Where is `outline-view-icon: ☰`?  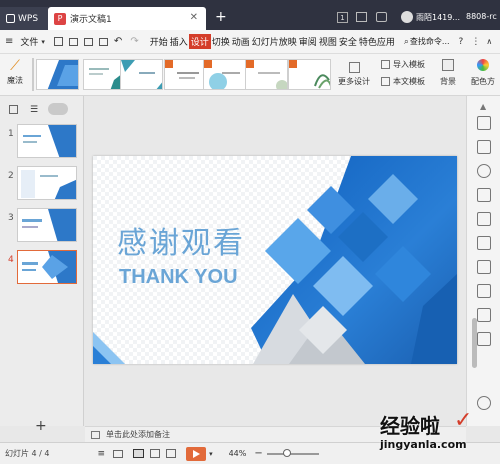 outline-view-icon: ☰ is located at coordinates (34, 110).